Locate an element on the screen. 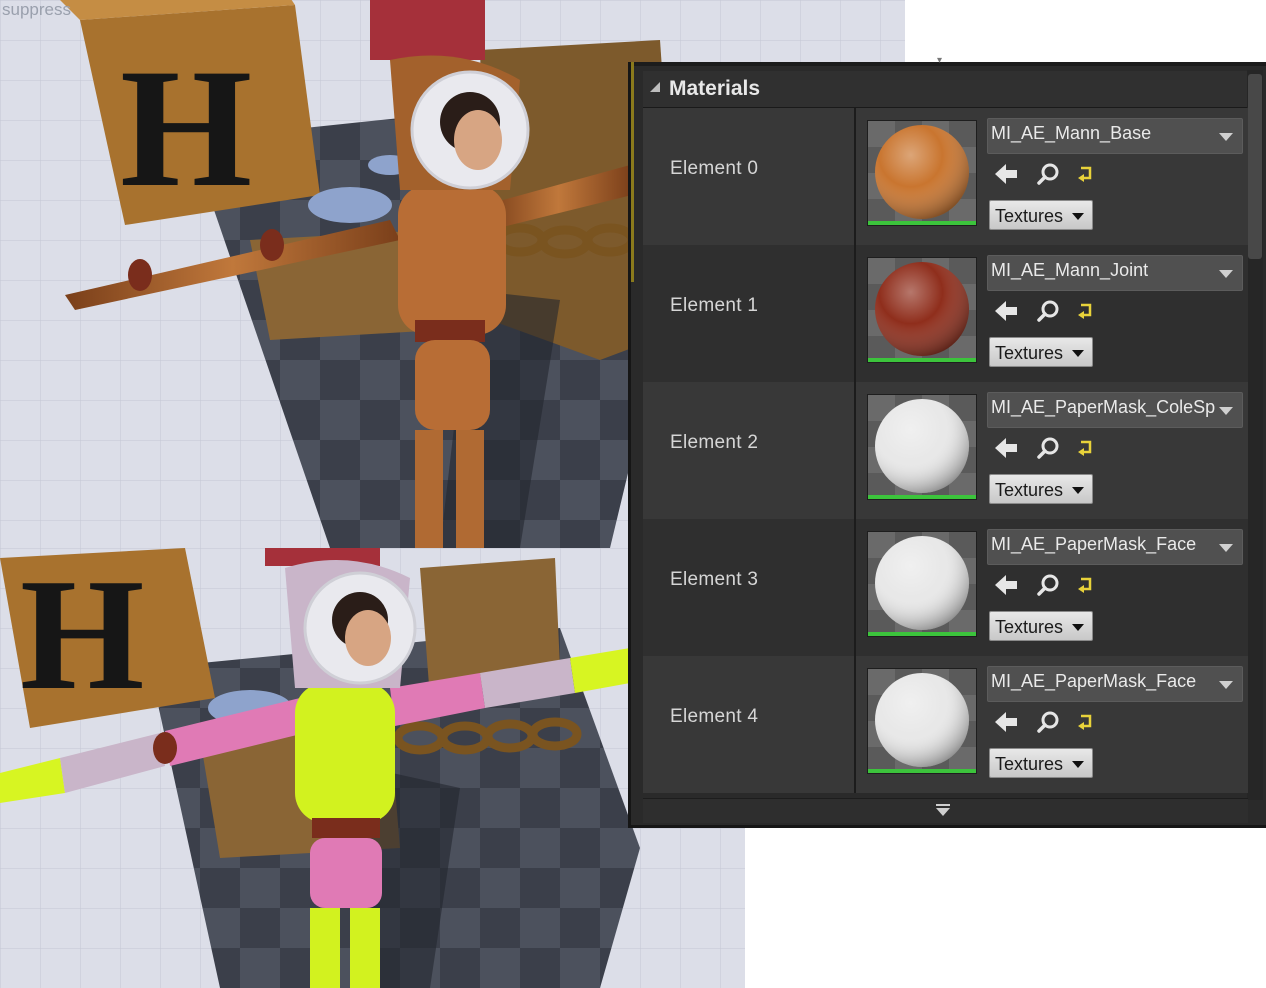 This screenshot has width=1266, height=988. material-asset-combo: MI_AE_Mann_Joint is located at coordinates (1115, 273).